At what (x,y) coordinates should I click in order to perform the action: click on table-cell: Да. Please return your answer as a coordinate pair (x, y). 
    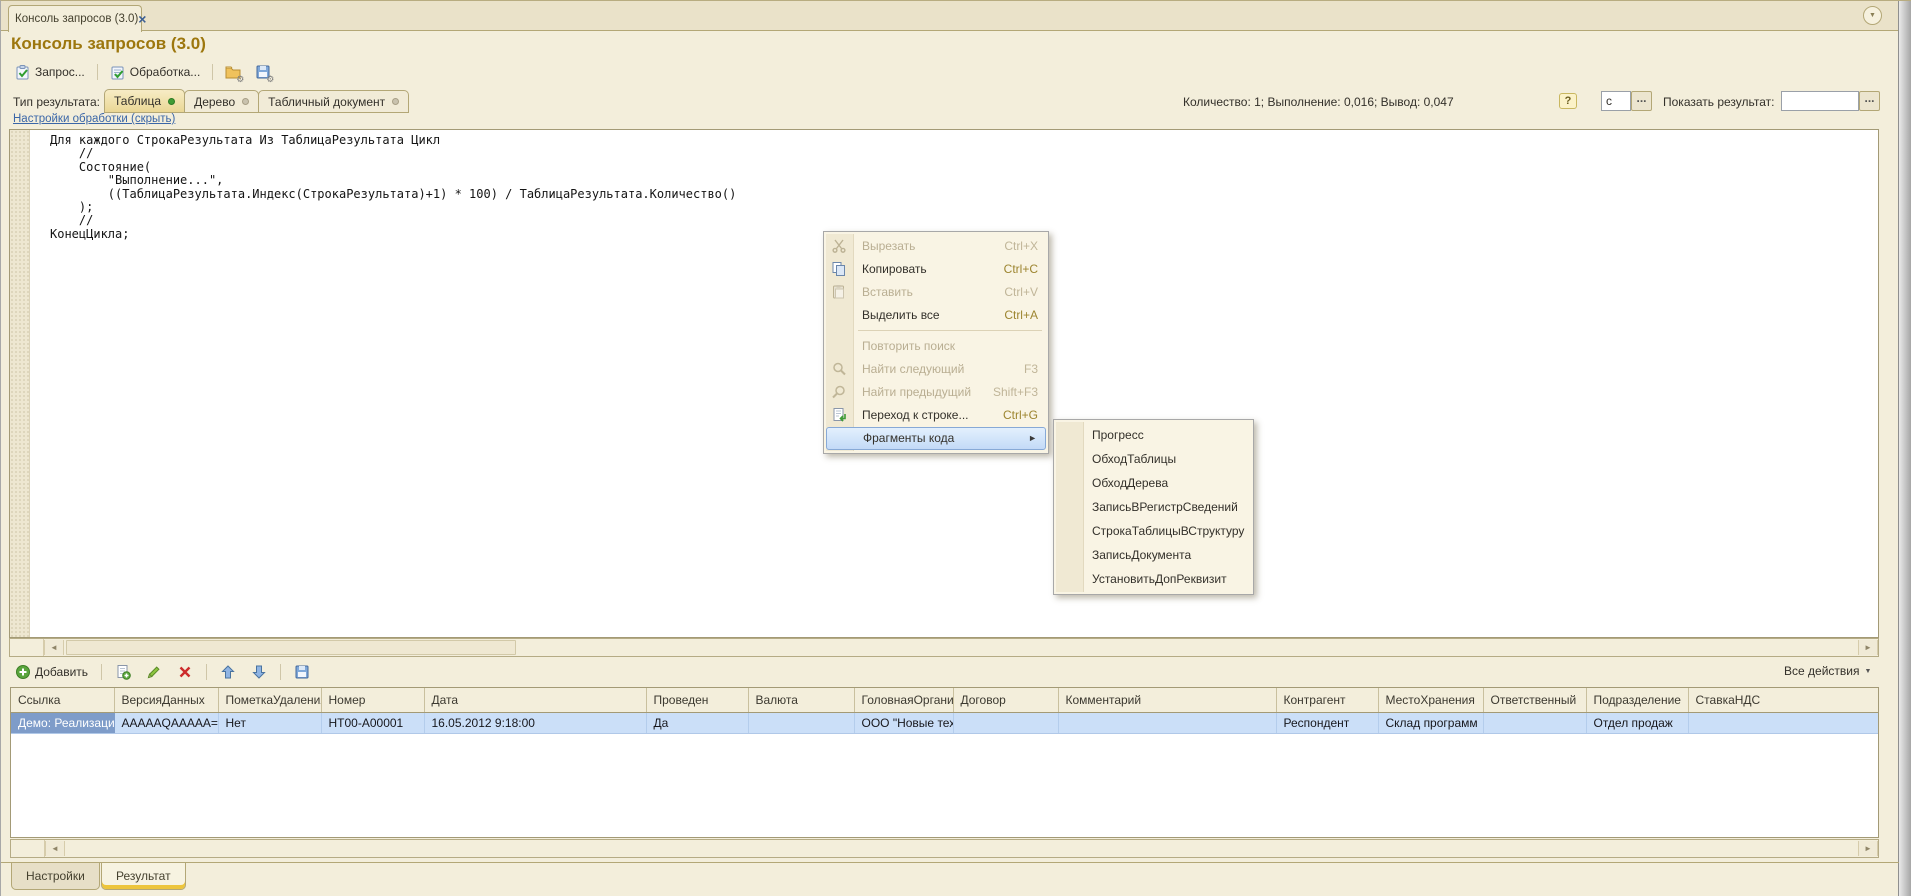
    Looking at the image, I should click on (697, 723).